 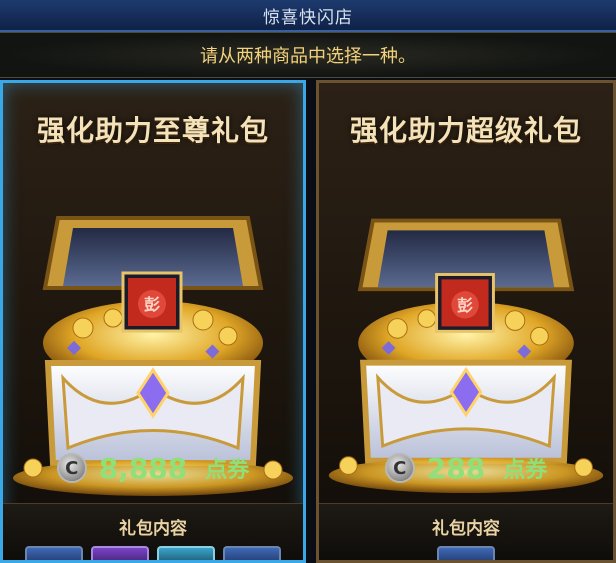 I want to click on price-row: C 288 点券, so click(x=466, y=468).